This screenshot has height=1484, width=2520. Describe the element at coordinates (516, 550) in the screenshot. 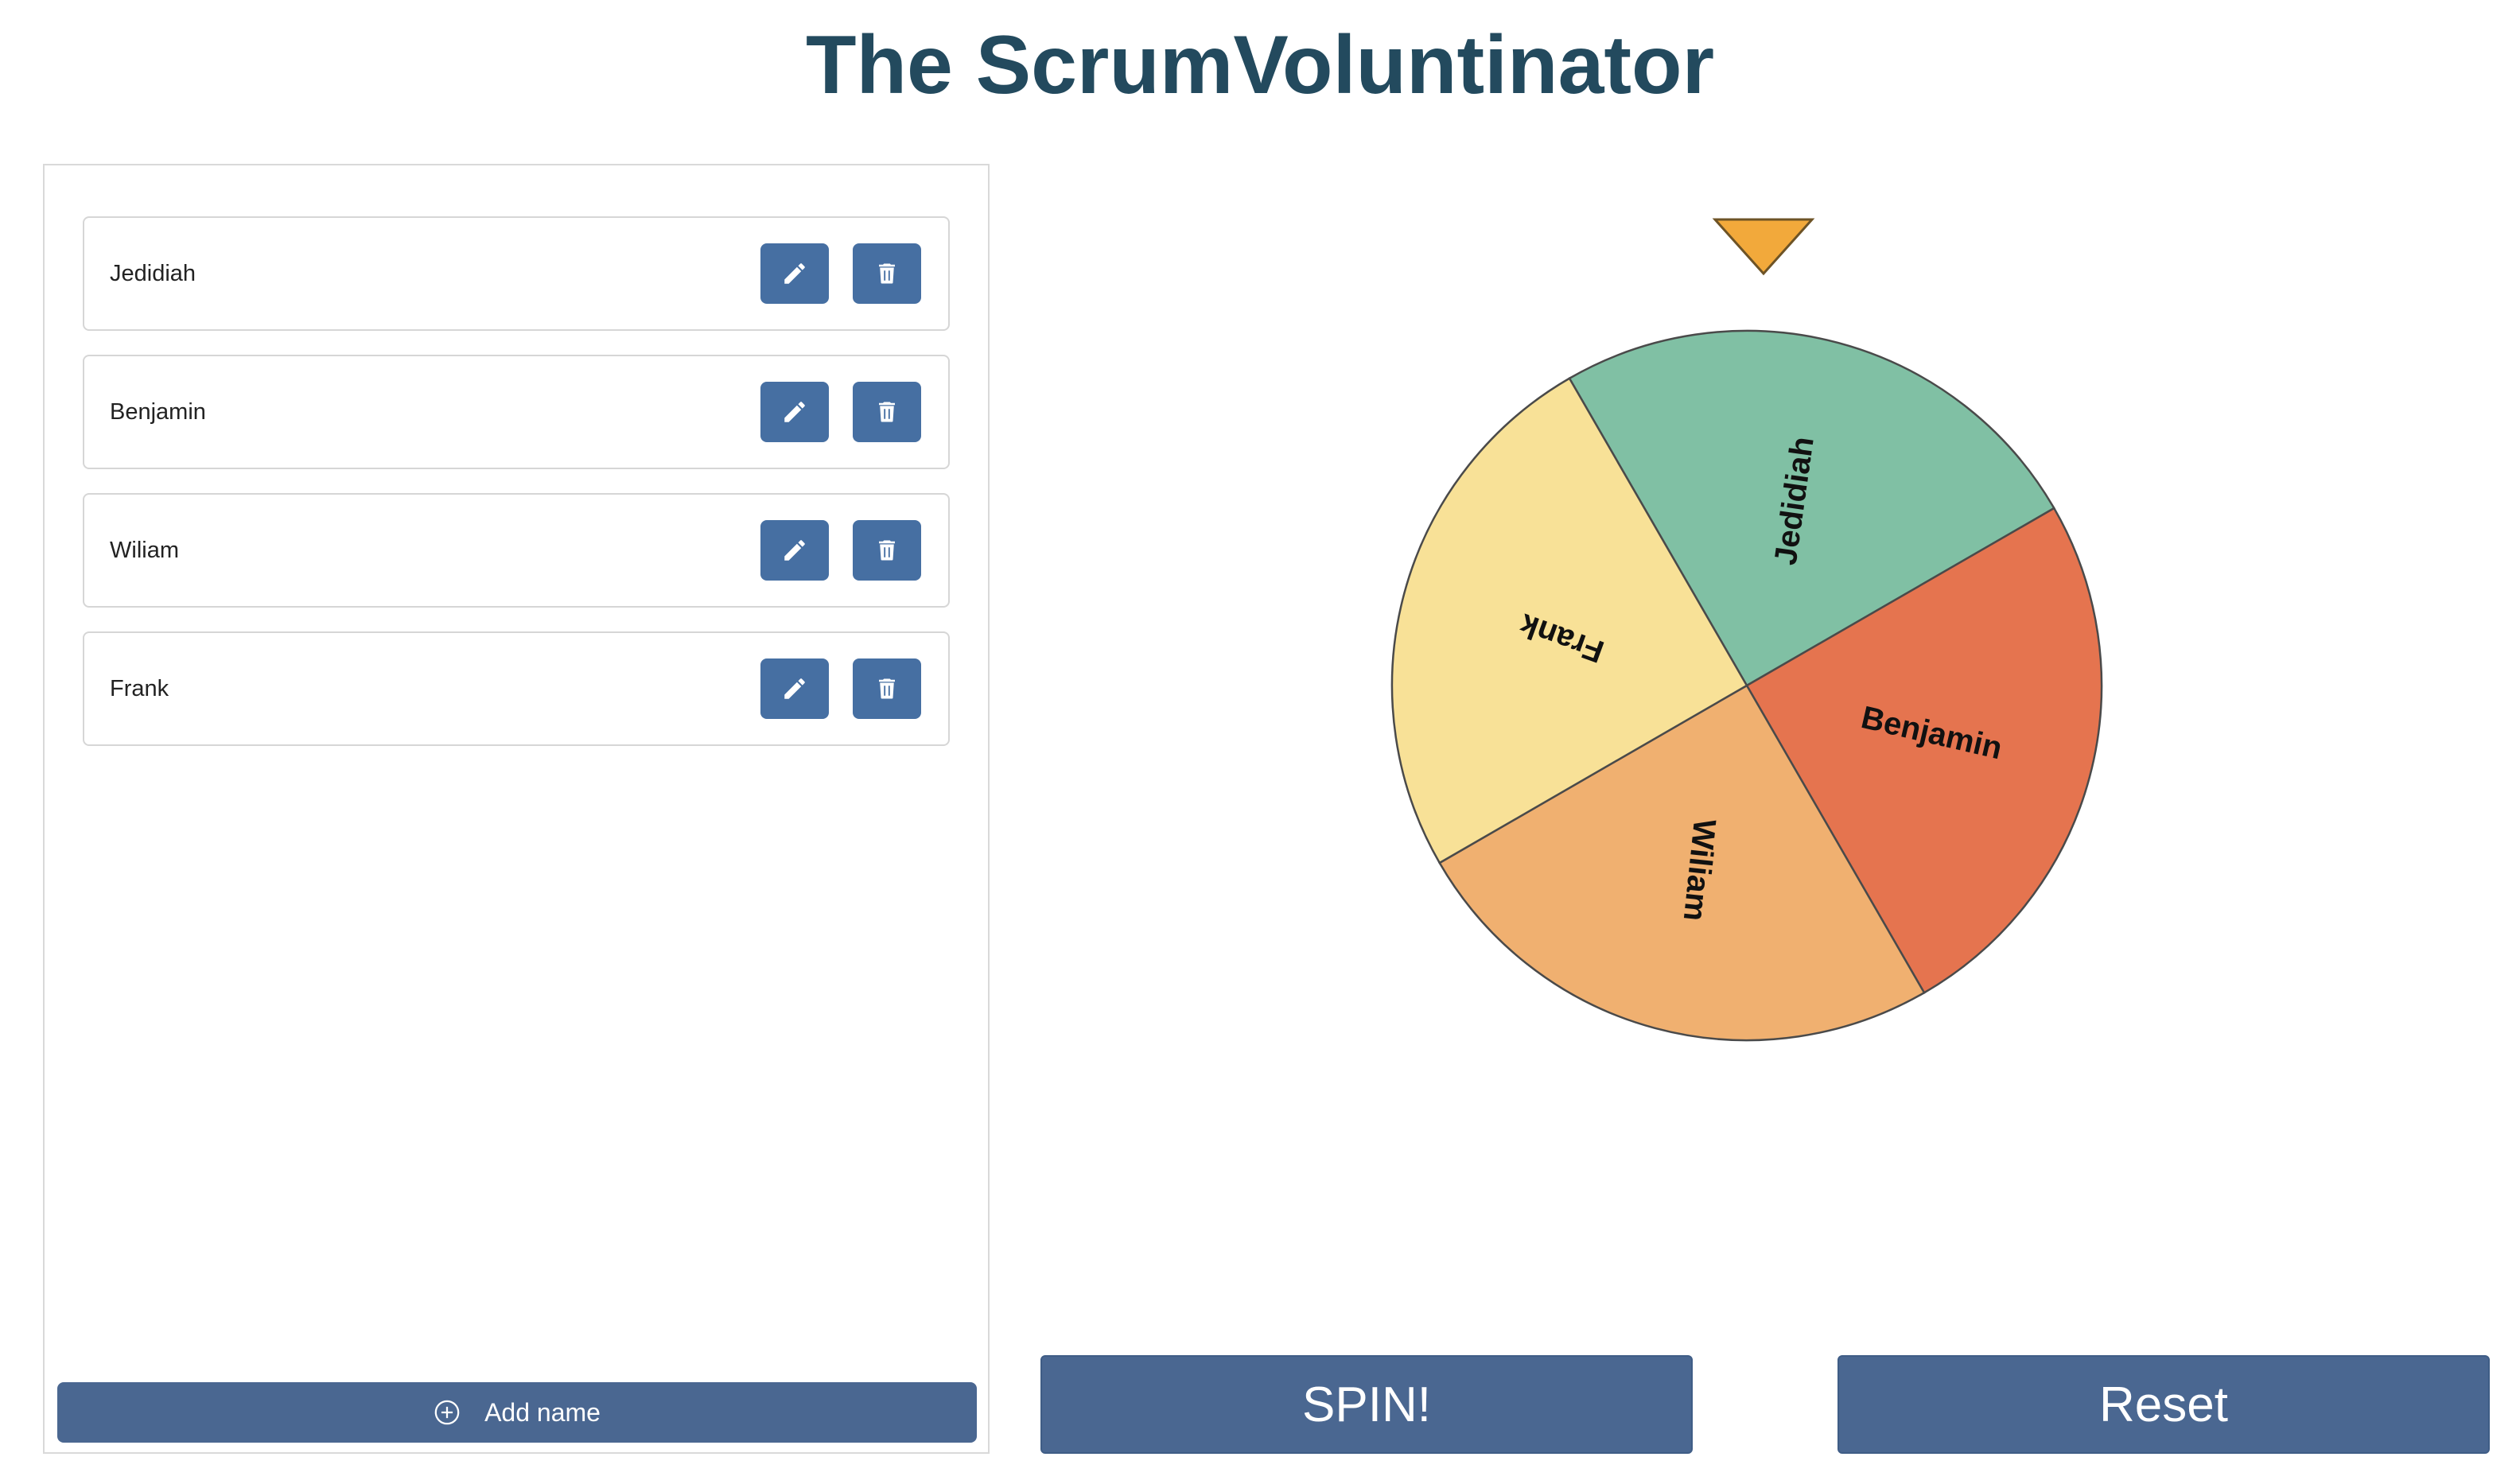

I see `name-item: Wiliam` at that location.